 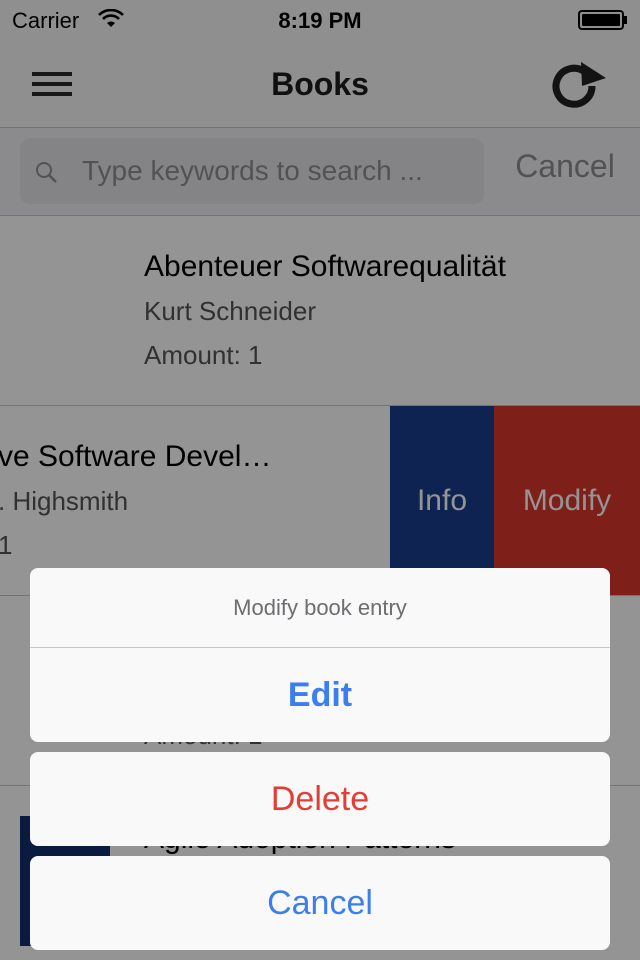 I want to click on action-sheet-title: Modify book entry, so click(x=320, y=608).